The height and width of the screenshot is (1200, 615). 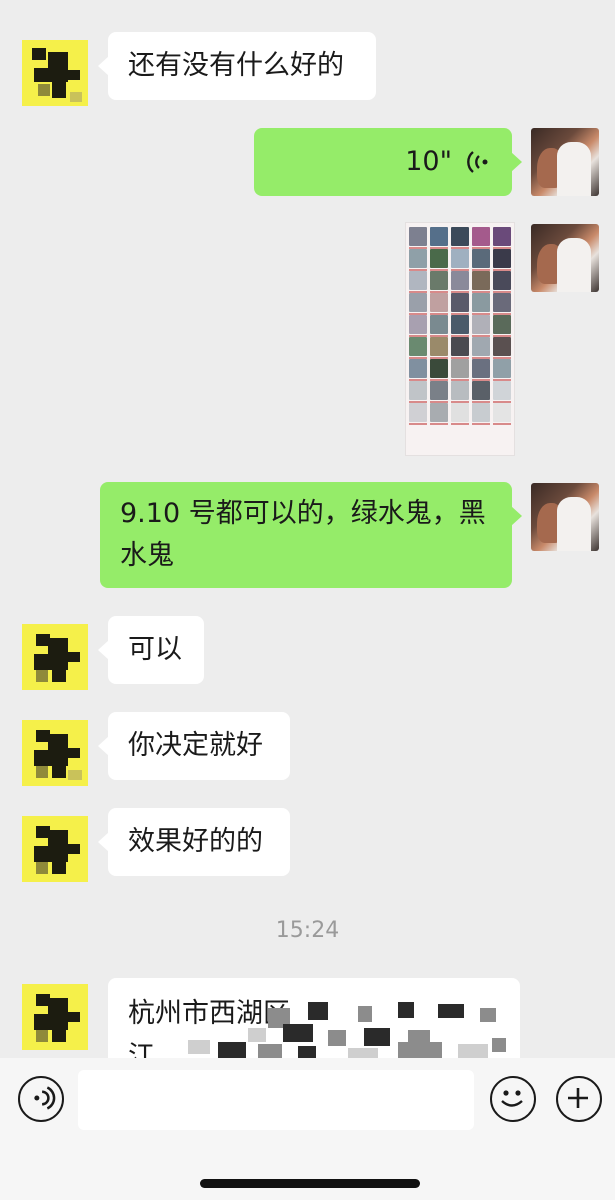 What do you see at coordinates (209, 1013) in the screenshot?
I see `address-line1: 杭州市西湖区` at bounding box center [209, 1013].